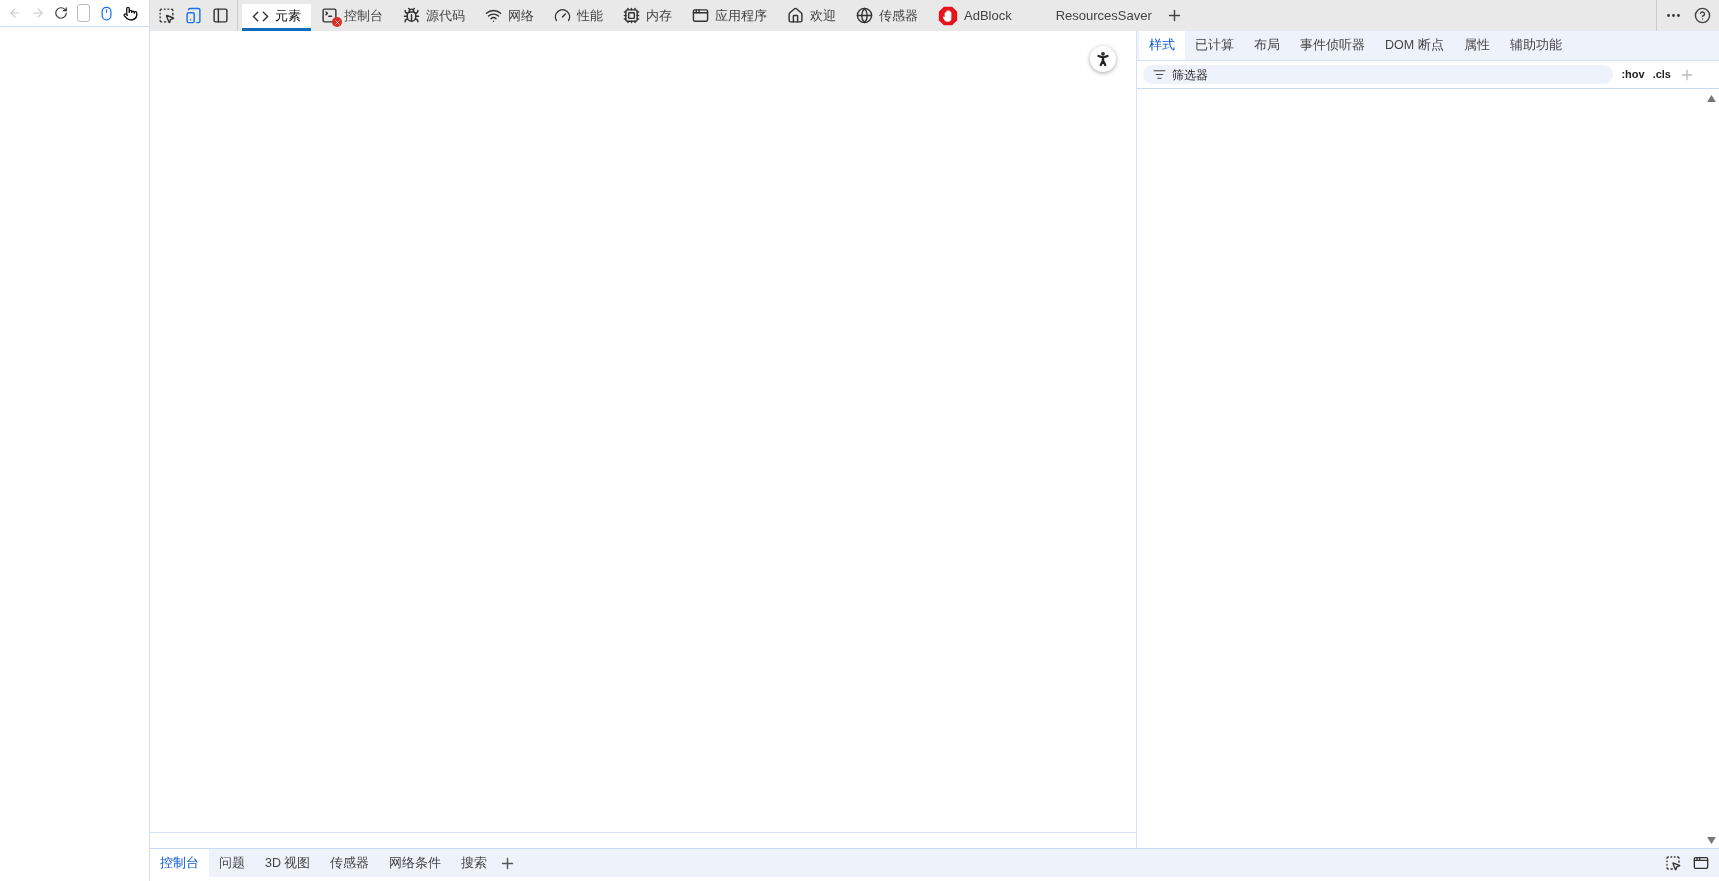 The image size is (1719, 881). What do you see at coordinates (193, 15) in the screenshot?
I see `device-icon` at bounding box center [193, 15].